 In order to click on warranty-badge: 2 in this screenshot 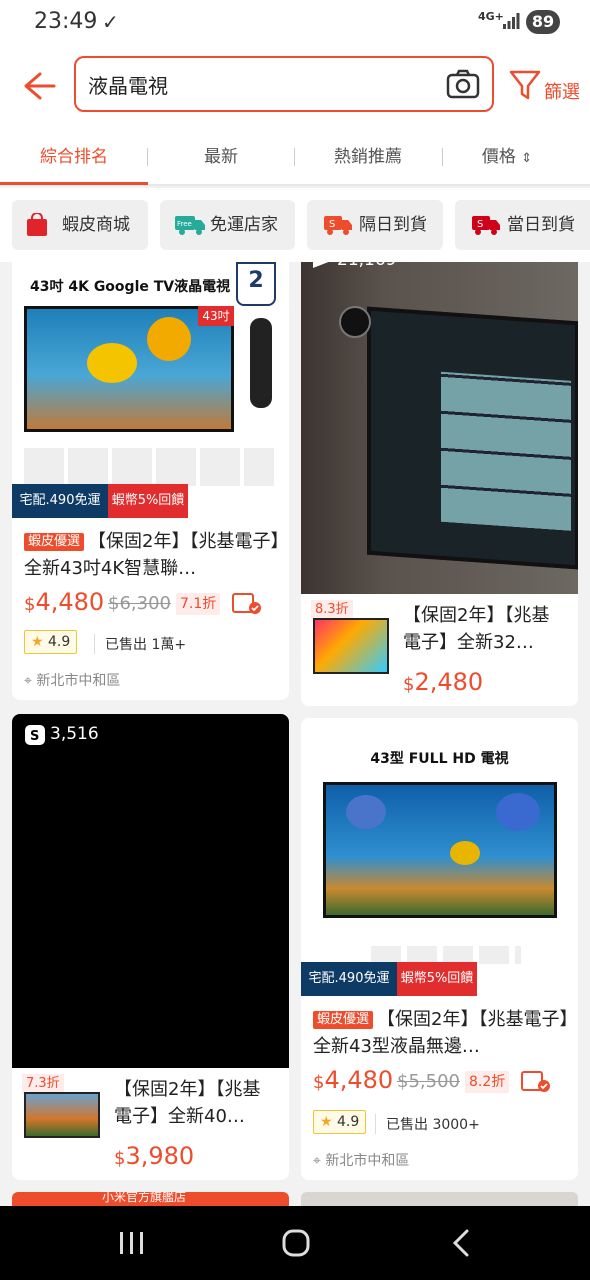, I will do `click(256, 284)`.